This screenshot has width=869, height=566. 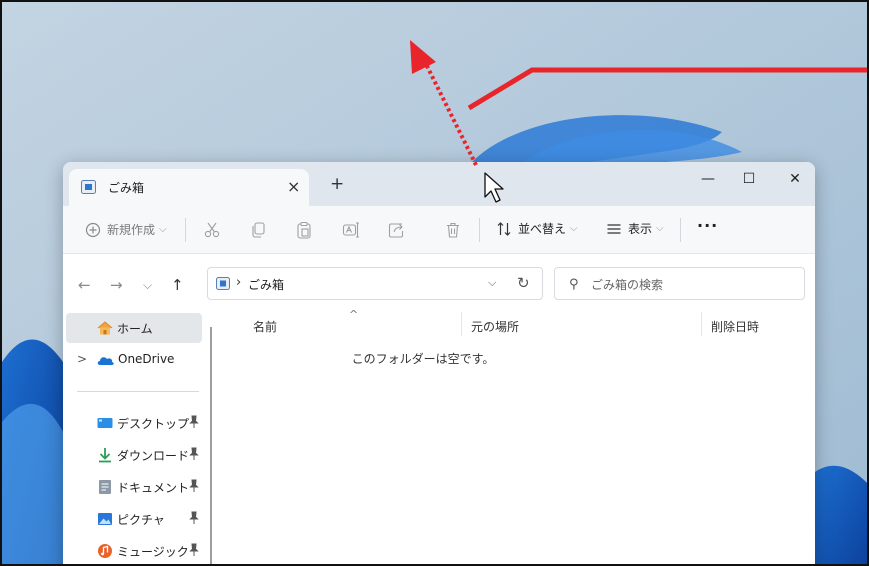 What do you see at coordinates (82, 359) in the screenshot?
I see `expand-chevron-icon: >` at bounding box center [82, 359].